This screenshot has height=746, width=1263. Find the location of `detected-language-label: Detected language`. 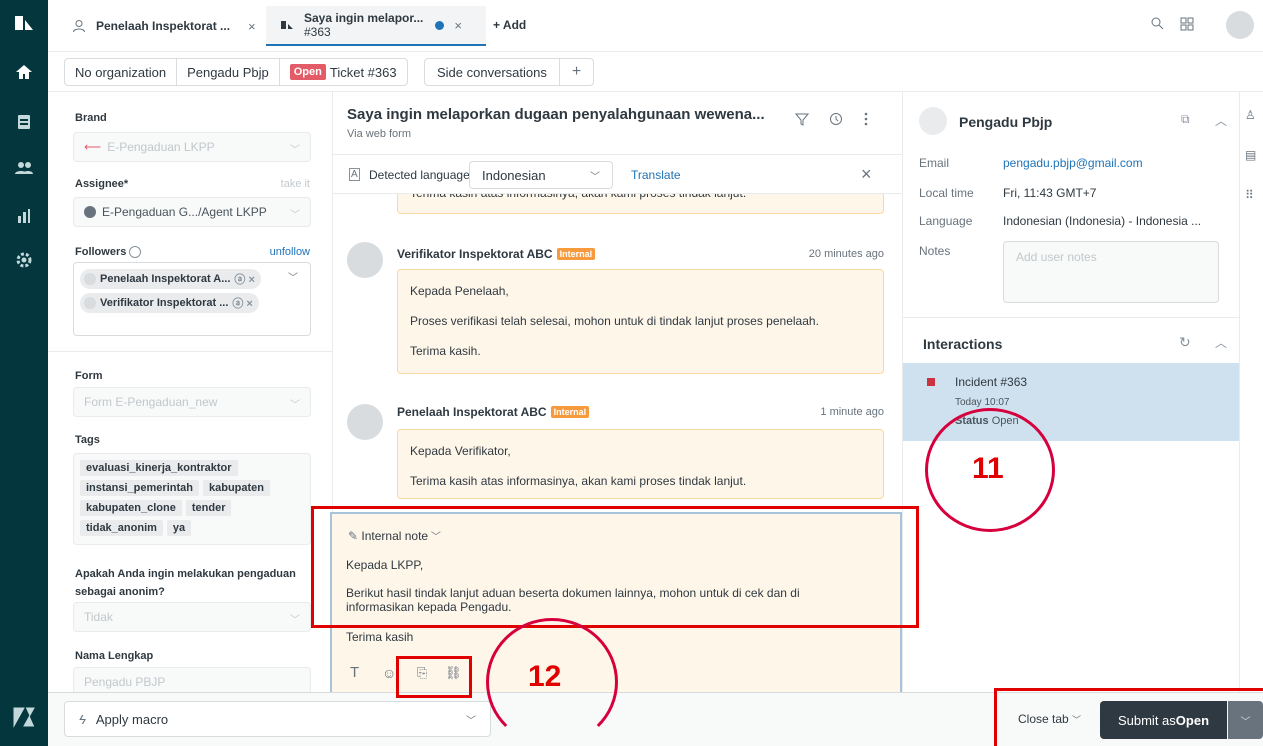

detected-language-label: Detected language is located at coordinates (419, 175).